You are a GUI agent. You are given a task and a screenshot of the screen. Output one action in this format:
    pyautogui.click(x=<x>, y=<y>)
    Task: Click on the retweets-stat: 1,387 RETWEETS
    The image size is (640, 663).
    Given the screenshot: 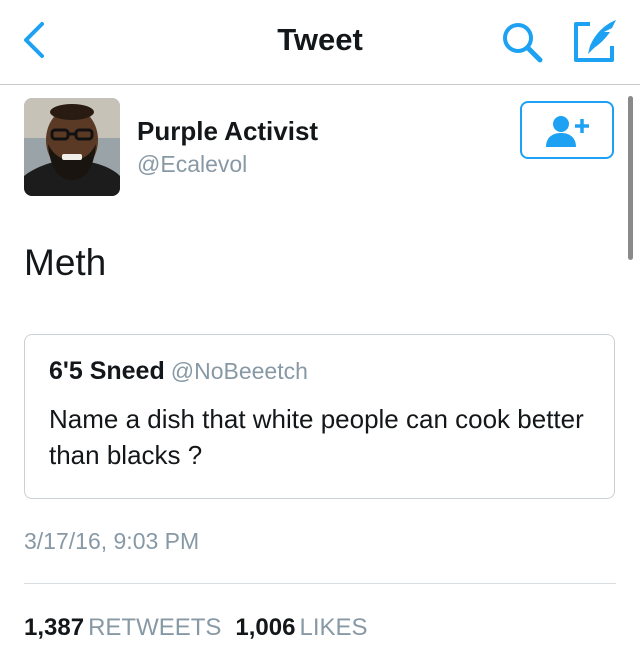 What is the action you would take?
    pyautogui.click(x=129, y=627)
    